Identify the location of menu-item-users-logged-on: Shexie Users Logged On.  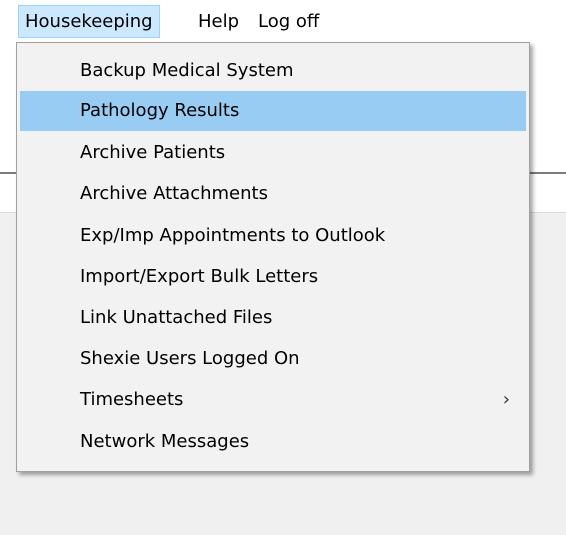
(273, 359).